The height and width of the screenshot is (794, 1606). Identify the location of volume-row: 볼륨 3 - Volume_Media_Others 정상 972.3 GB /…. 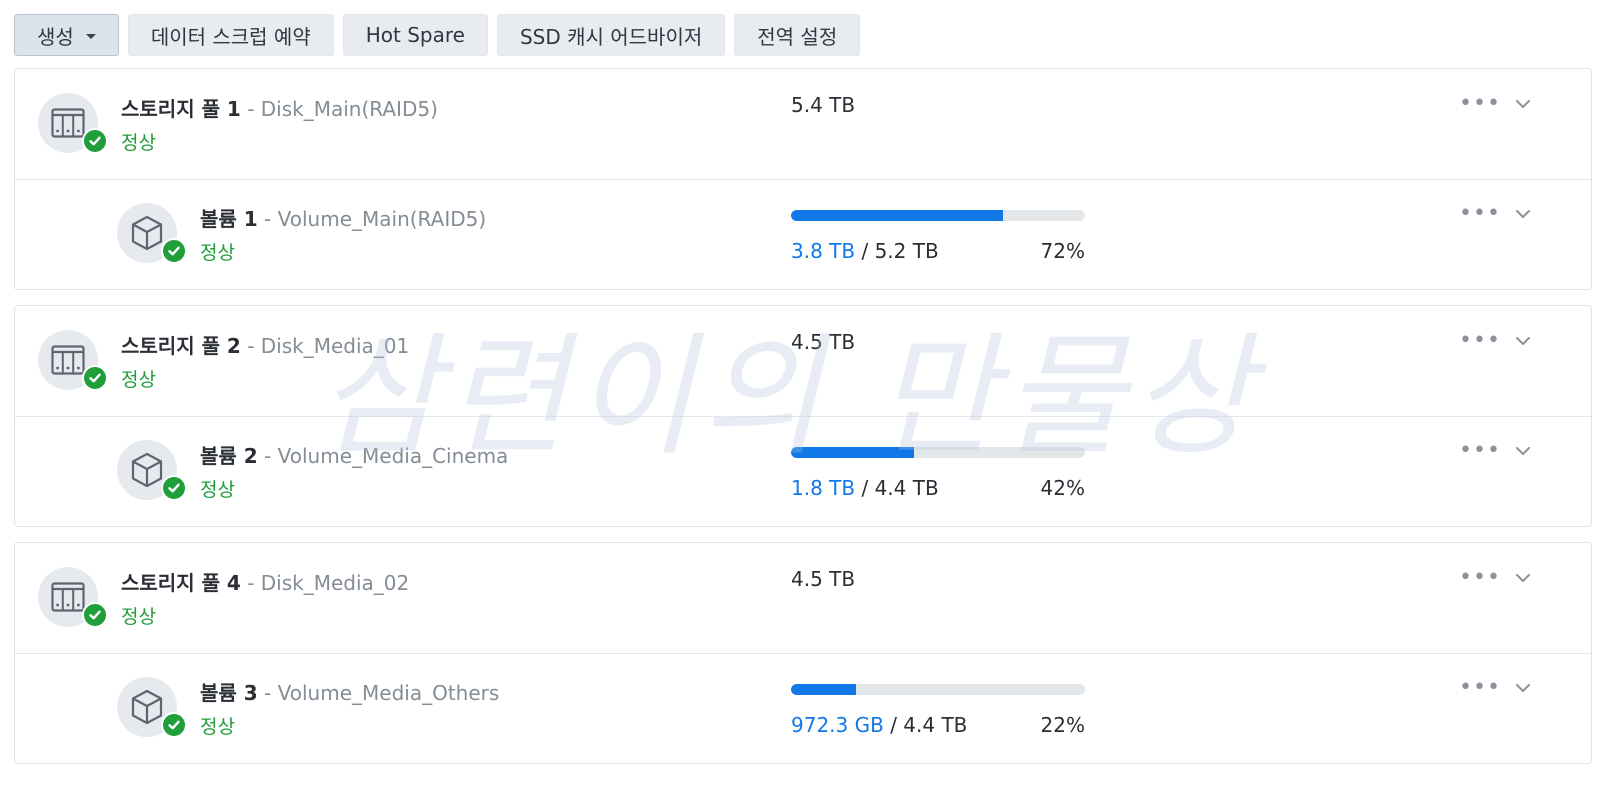
(803, 708).